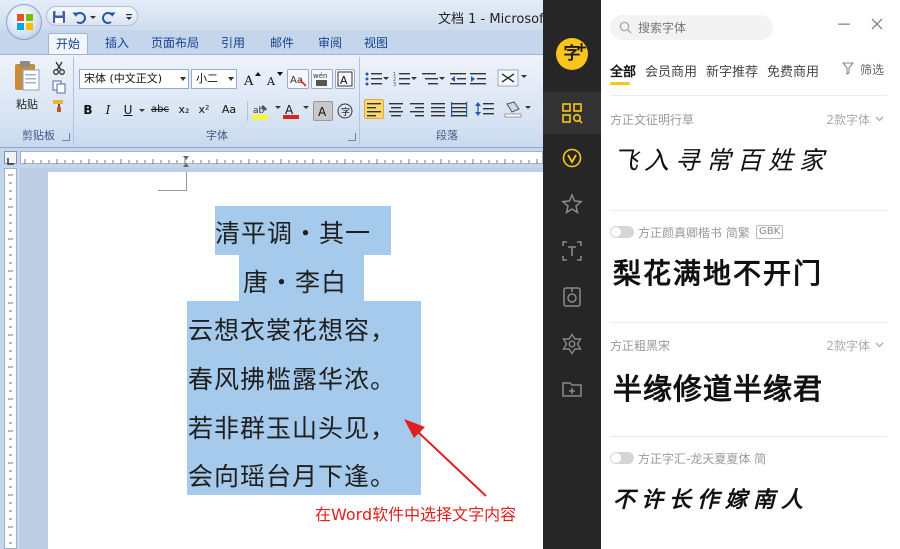 The height and width of the screenshot is (549, 900). What do you see at coordinates (292, 329) in the screenshot?
I see `poem-line: 云想衣裳花想容，` at bounding box center [292, 329].